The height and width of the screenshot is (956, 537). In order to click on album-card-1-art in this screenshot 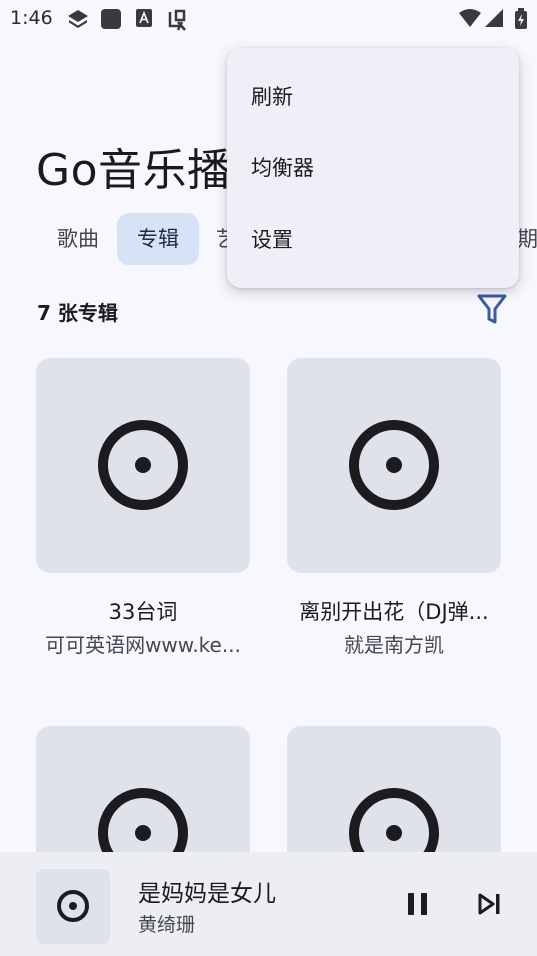, I will do `click(143, 465)`.